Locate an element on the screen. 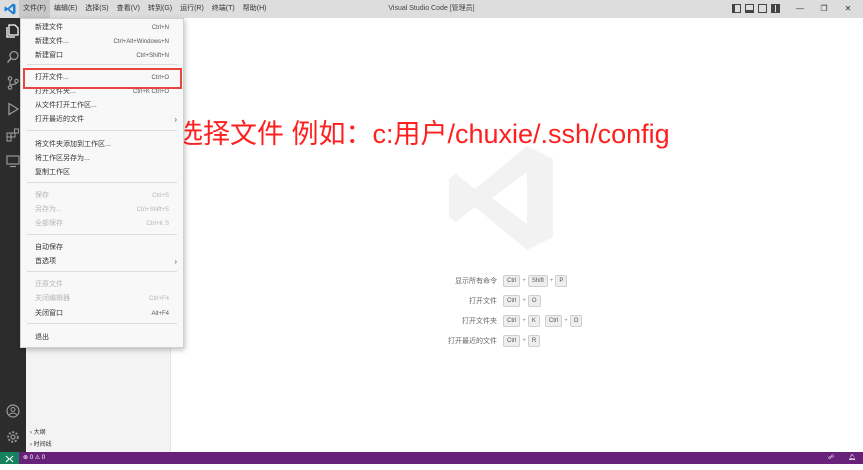 Image resolution: width=863 pixels, height=470 pixels. menu-item-shortcut: Ctrl+S is located at coordinates (160, 196).